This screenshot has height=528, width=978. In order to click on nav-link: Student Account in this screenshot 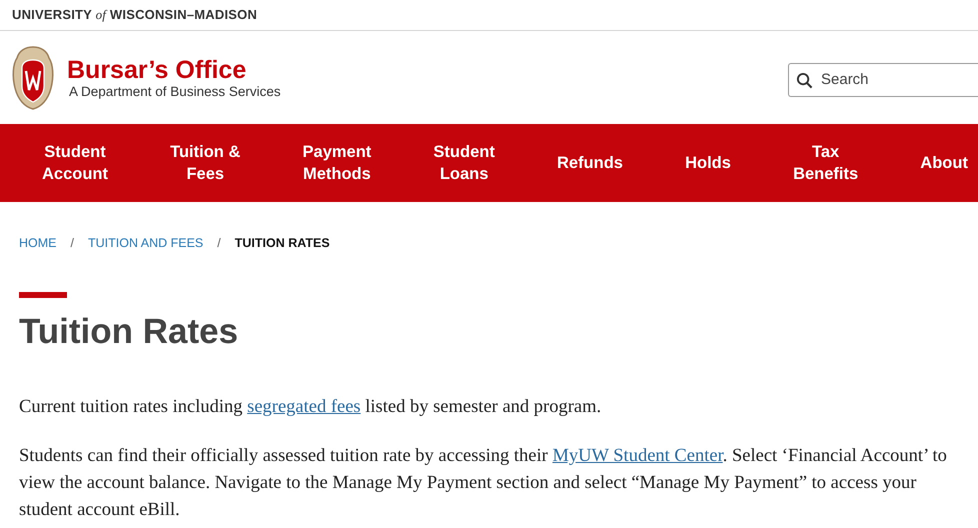, I will do `click(75, 163)`.